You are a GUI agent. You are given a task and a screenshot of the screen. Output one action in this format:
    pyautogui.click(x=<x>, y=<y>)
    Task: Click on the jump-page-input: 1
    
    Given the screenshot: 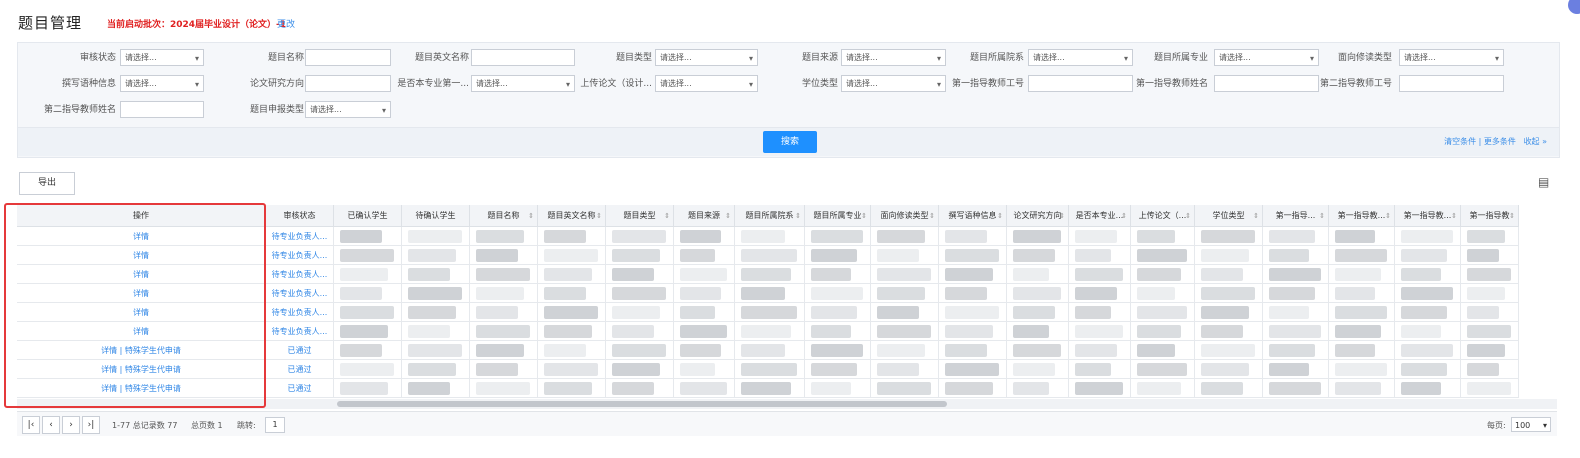 What is the action you would take?
    pyautogui.click(x=275, y=425)
    